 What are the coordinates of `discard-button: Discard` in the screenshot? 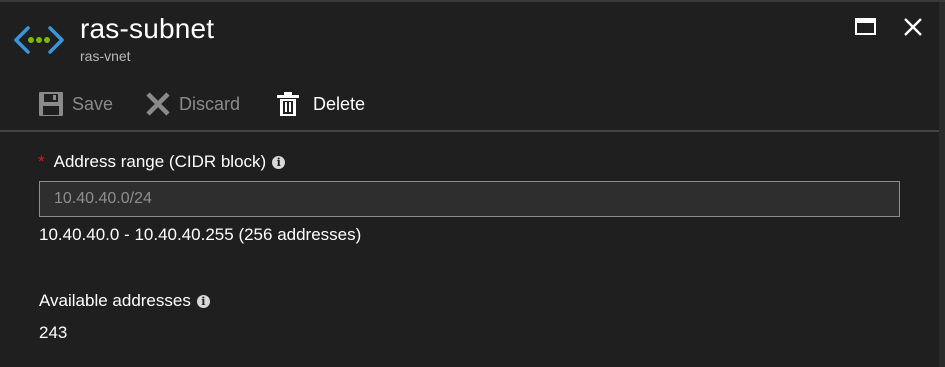 It's located at (192, 104).